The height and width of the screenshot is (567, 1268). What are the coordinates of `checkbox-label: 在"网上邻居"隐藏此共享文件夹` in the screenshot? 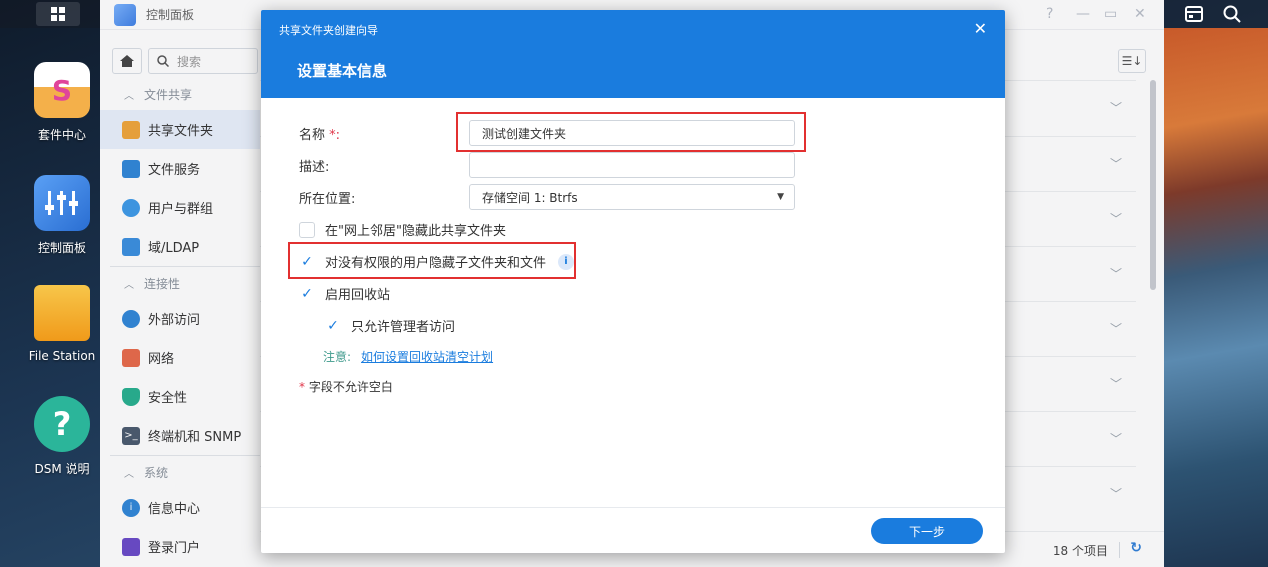 It's located at (415, 231).